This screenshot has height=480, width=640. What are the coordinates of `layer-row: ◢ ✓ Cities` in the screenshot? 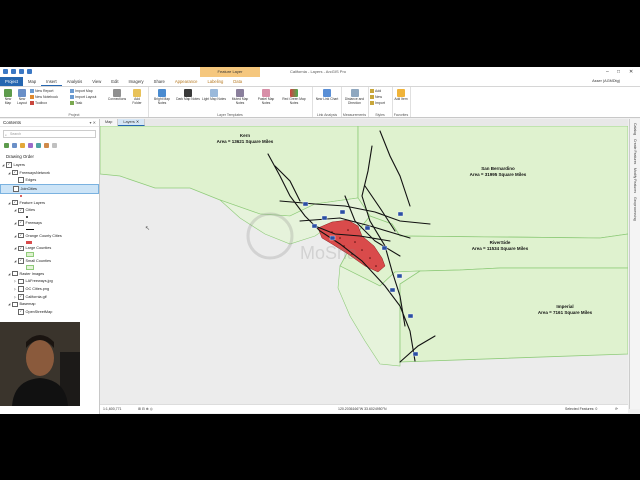 It's located at (49, 210).